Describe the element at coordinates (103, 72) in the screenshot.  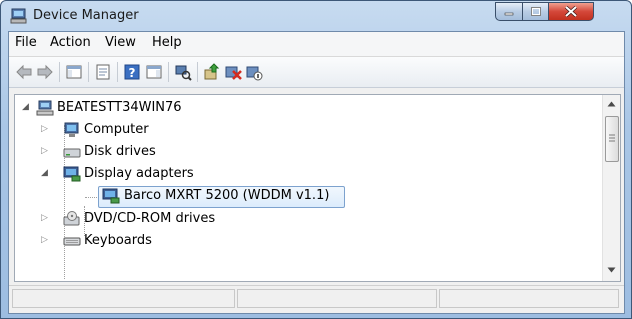
I see `properties-icon` at that location.